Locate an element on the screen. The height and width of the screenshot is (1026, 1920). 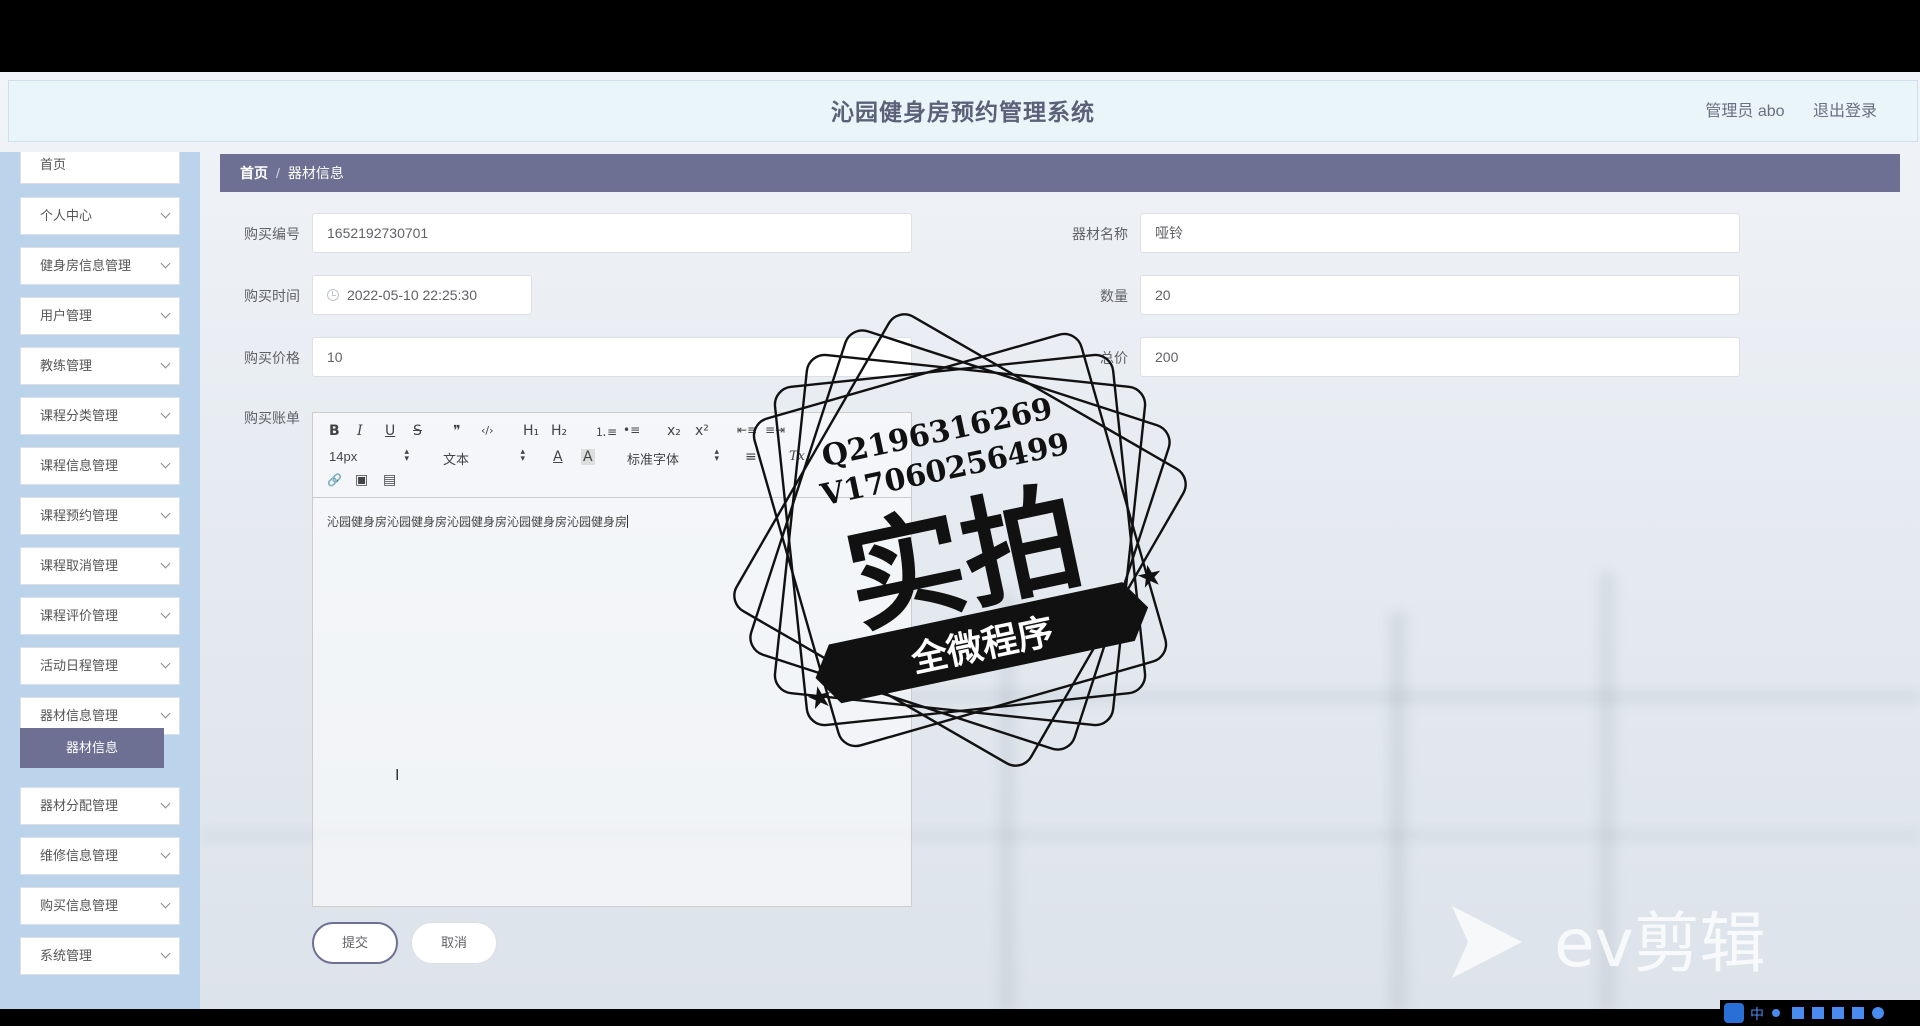
sidebar-item-equipment-assign: 器材分配管理 is located at coordinates (100, 806).